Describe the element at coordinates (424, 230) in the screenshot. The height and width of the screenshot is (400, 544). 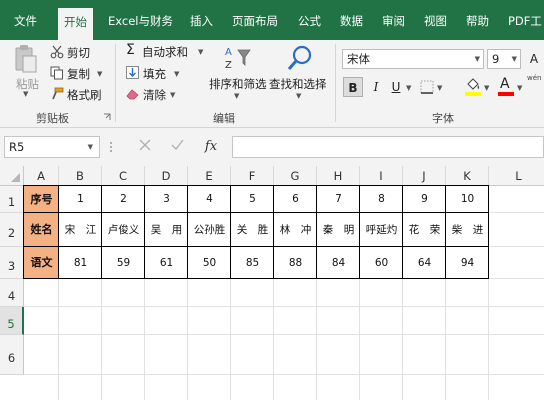
I see `name-cell: 花 荣` at that location.